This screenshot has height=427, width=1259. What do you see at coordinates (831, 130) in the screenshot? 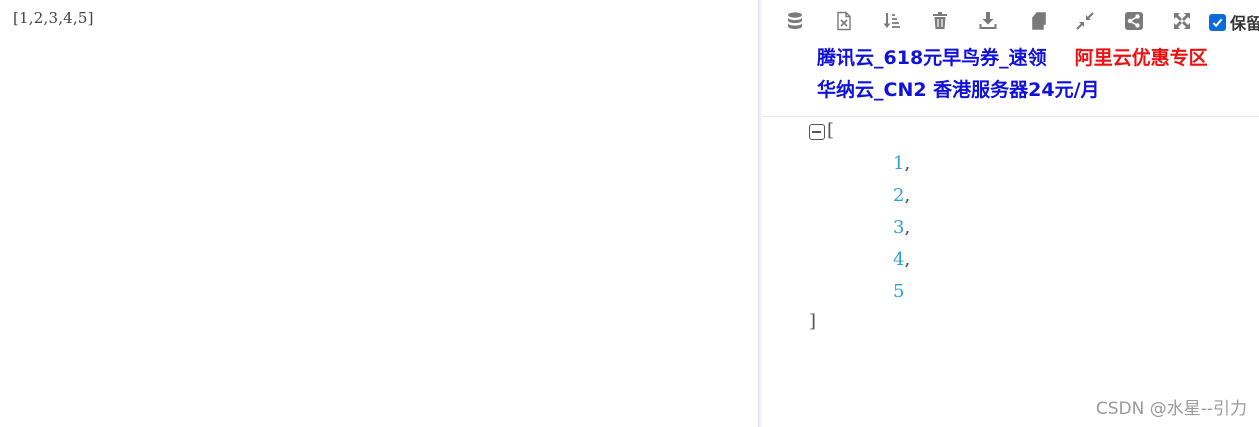
I see `array-open-bracket: [` at bounding box center [831, 130].